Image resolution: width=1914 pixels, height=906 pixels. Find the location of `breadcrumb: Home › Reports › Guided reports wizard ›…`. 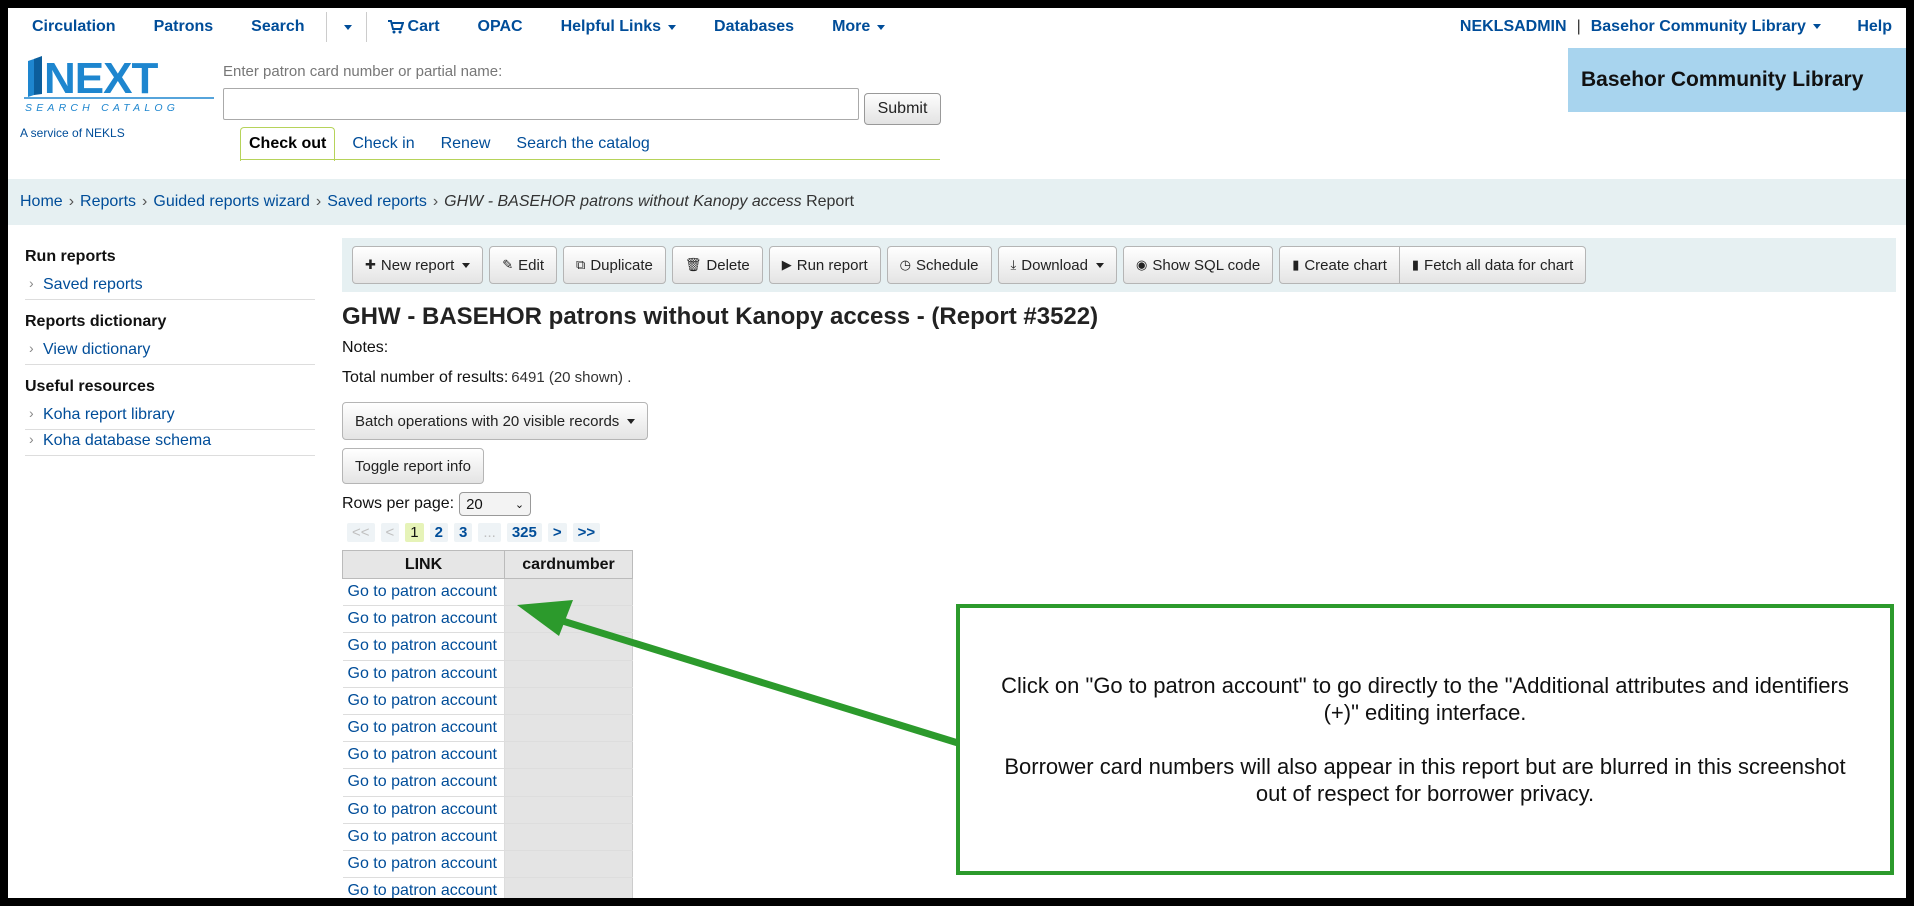

breadcrumb: Home › Reports › Guided reports wizard ›… is located at coordinates (957, 202).